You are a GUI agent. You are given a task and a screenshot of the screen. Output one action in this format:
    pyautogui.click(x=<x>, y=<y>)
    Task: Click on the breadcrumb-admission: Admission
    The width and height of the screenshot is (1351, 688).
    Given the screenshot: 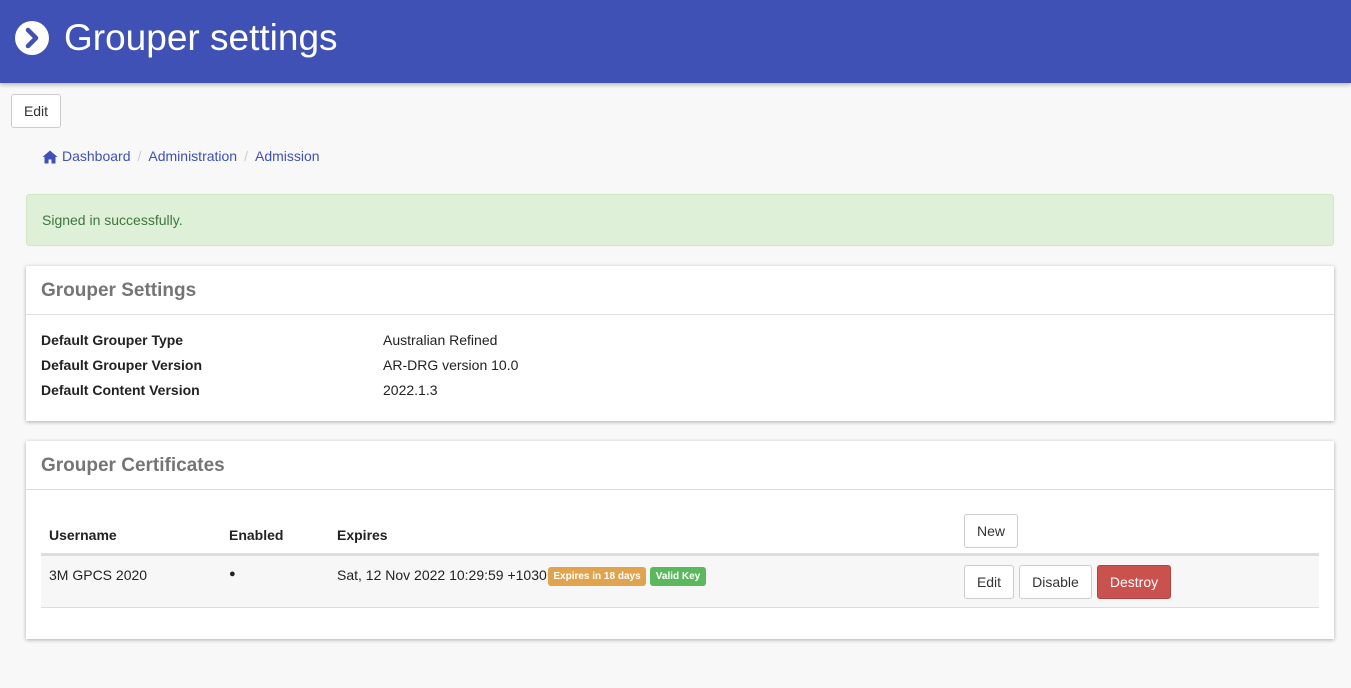 What is the action you would take?
    pyautogui.click(x=287, y=156)
    